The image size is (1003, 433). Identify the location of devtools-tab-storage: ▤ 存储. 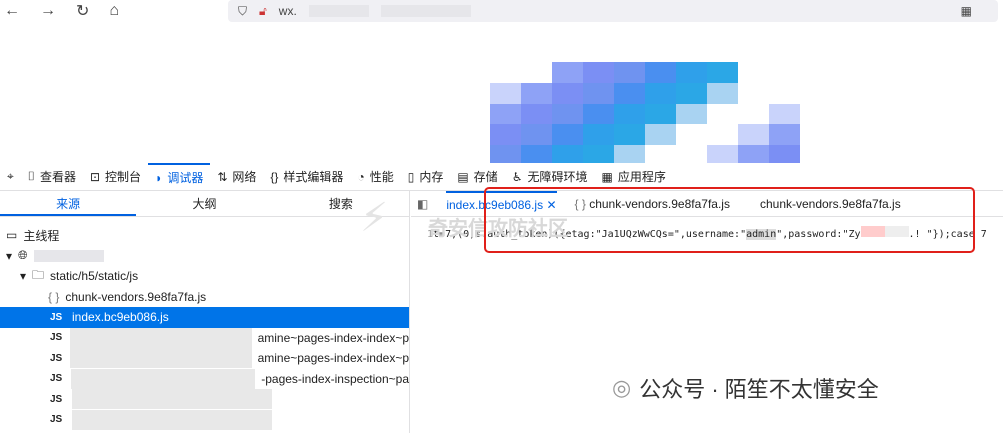
(477, 176).